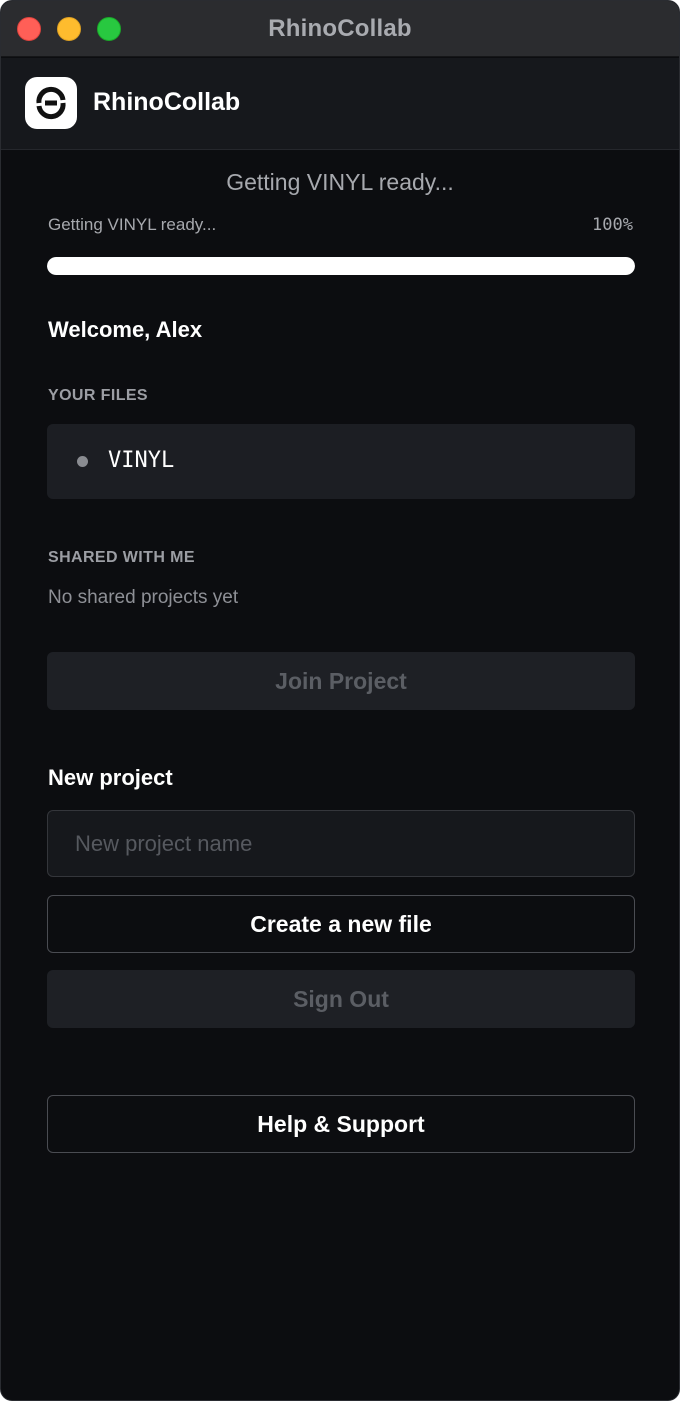 The width and height of the screenshot is (680, 1401). I want to click on progress-percent: 100%, so click(612, 225).